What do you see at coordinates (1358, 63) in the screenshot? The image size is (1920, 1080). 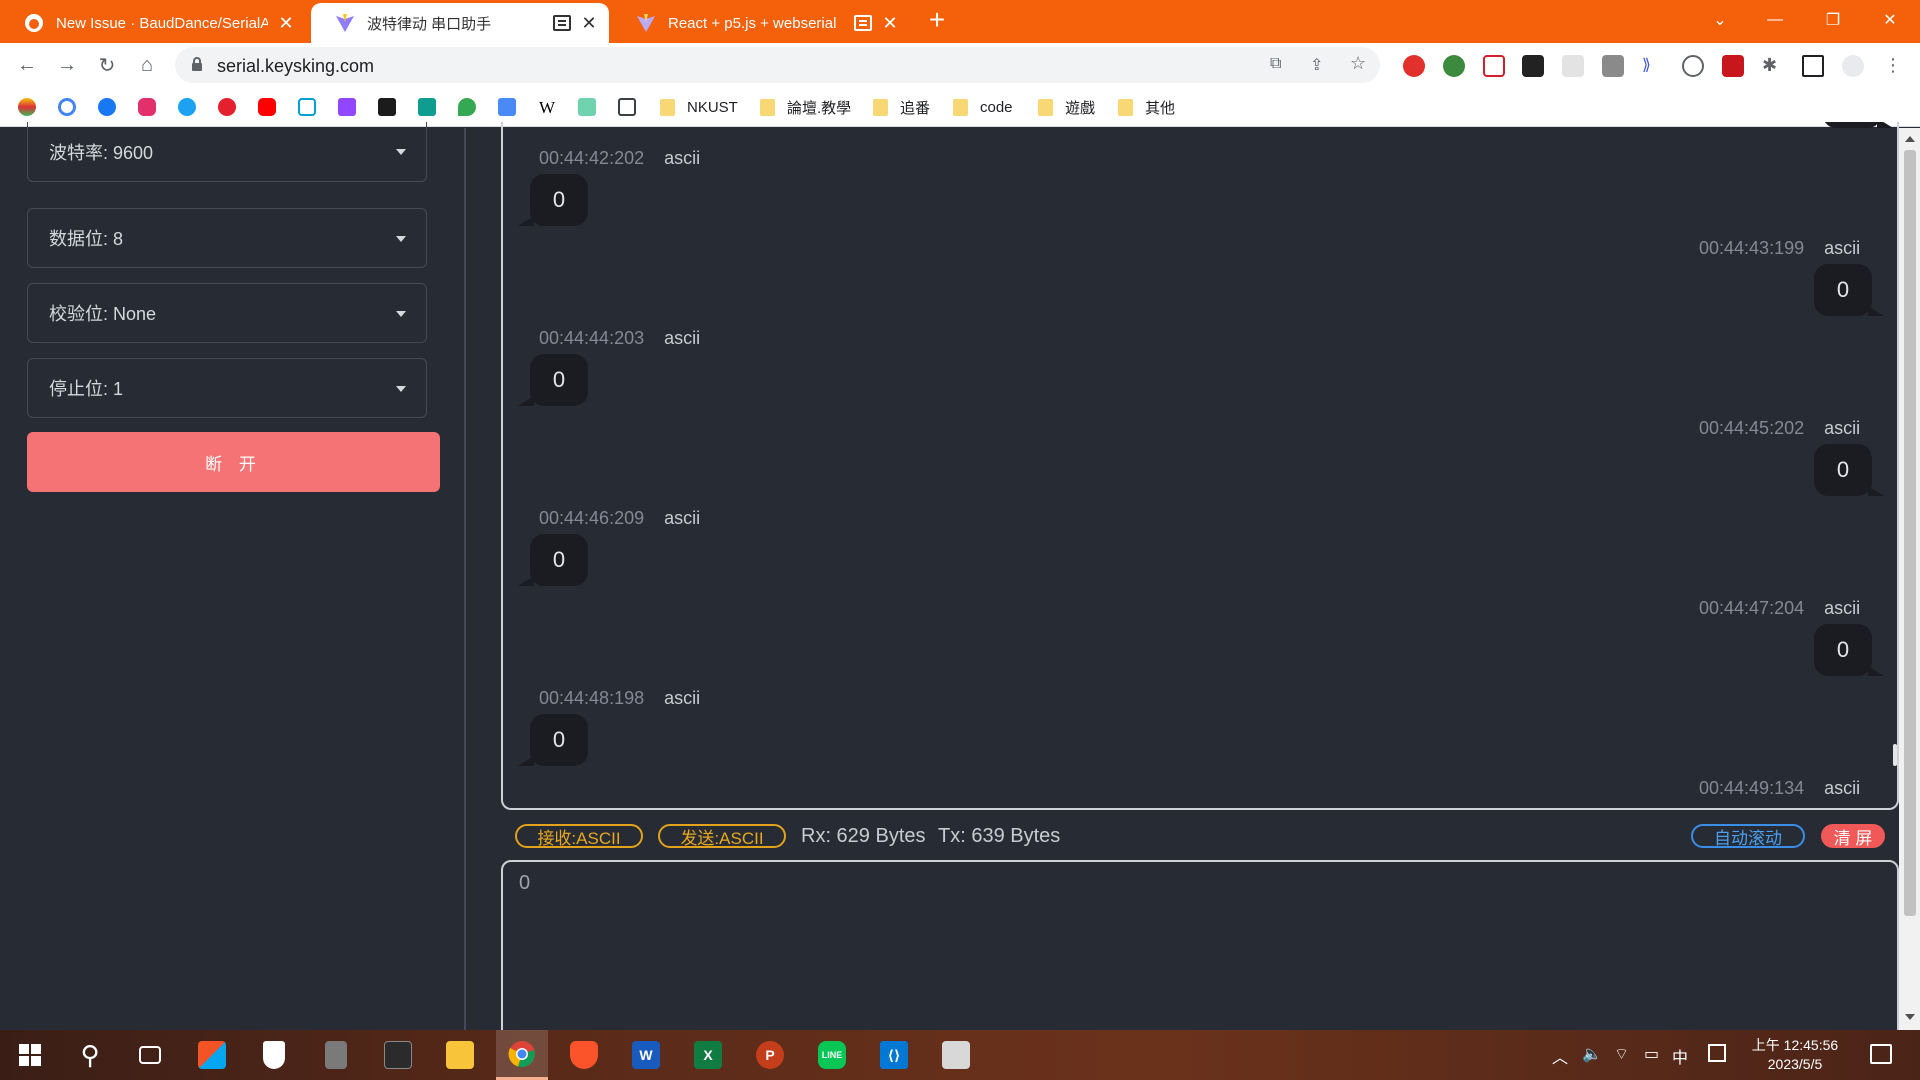 I see `bookmark-star-icon: ☆` at bounding box center [1358, 63].